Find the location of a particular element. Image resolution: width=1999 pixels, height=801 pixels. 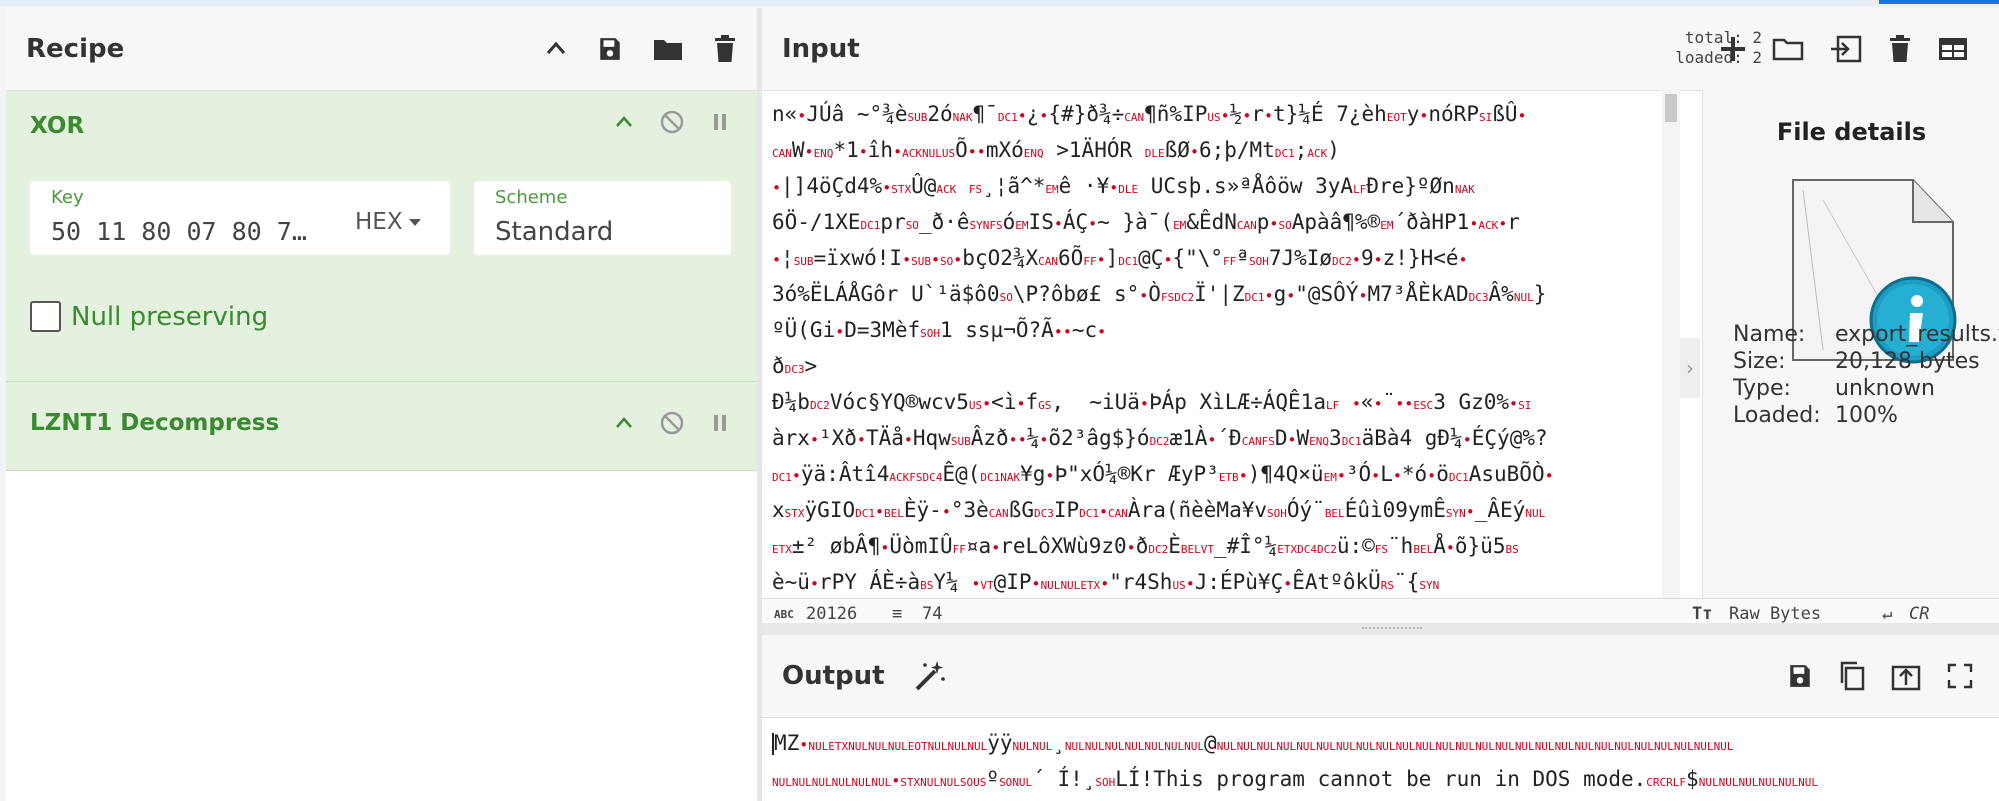

input-scrollbar is located at coordinates (1671, 344).